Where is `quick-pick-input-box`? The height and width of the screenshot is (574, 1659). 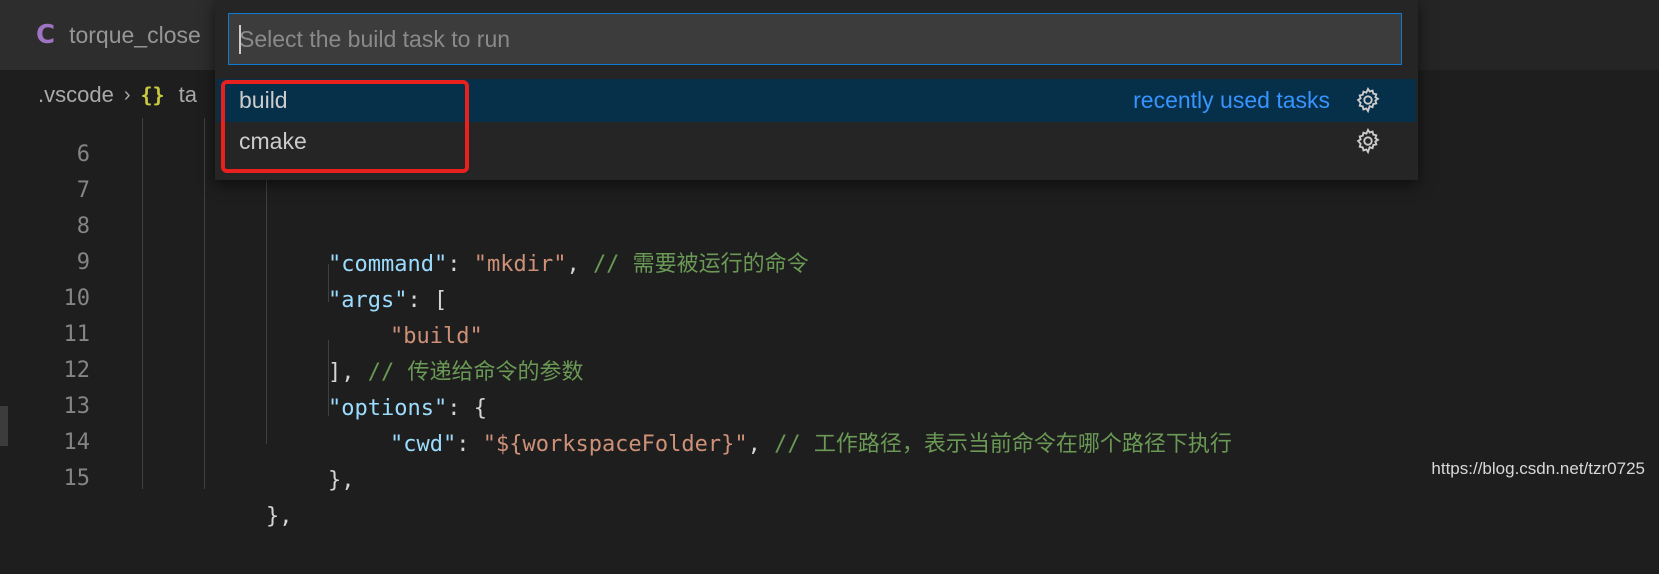 quick-pick-input-box is located at coordinates (815, 39).